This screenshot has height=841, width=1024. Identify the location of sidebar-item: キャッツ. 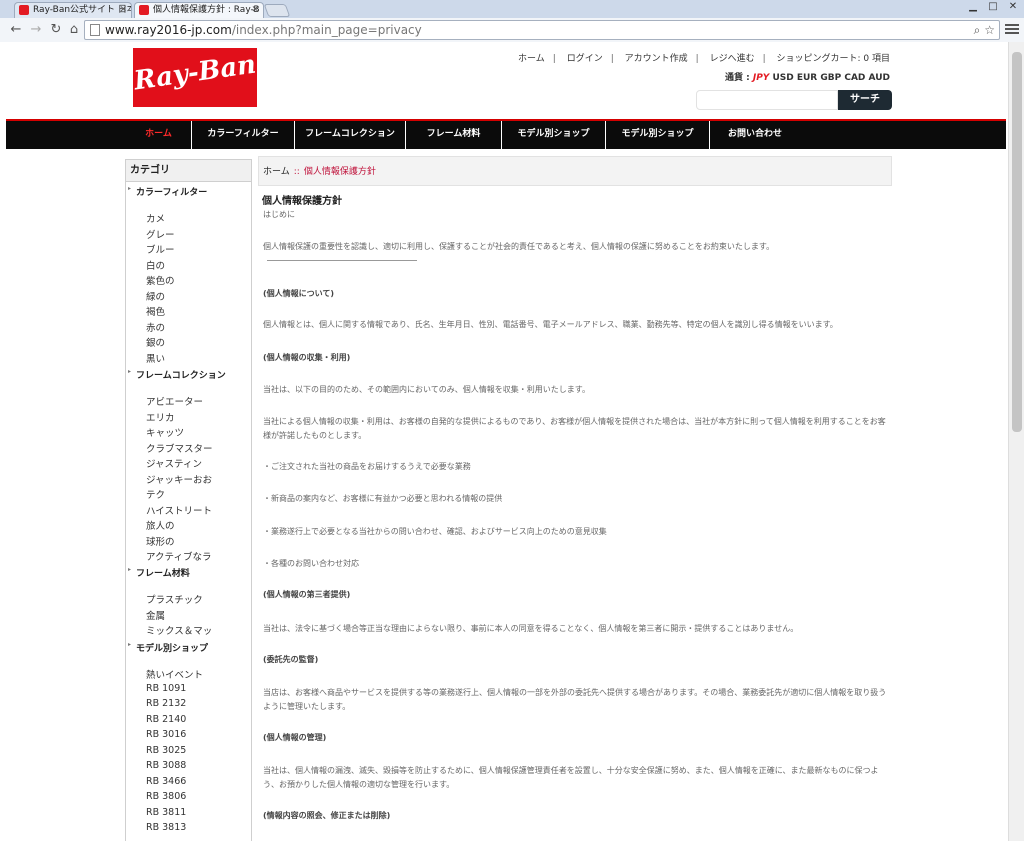
(165, 432).